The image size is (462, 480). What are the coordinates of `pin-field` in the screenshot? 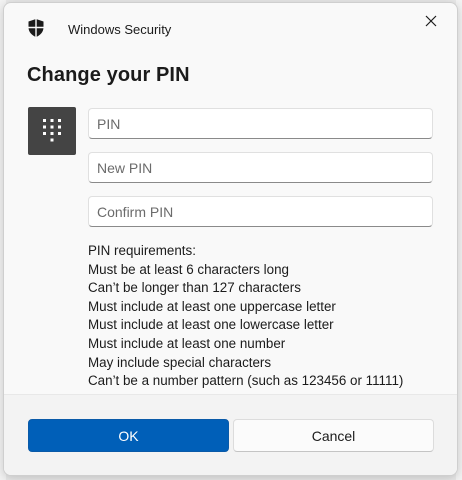 It's located at (260, 123).